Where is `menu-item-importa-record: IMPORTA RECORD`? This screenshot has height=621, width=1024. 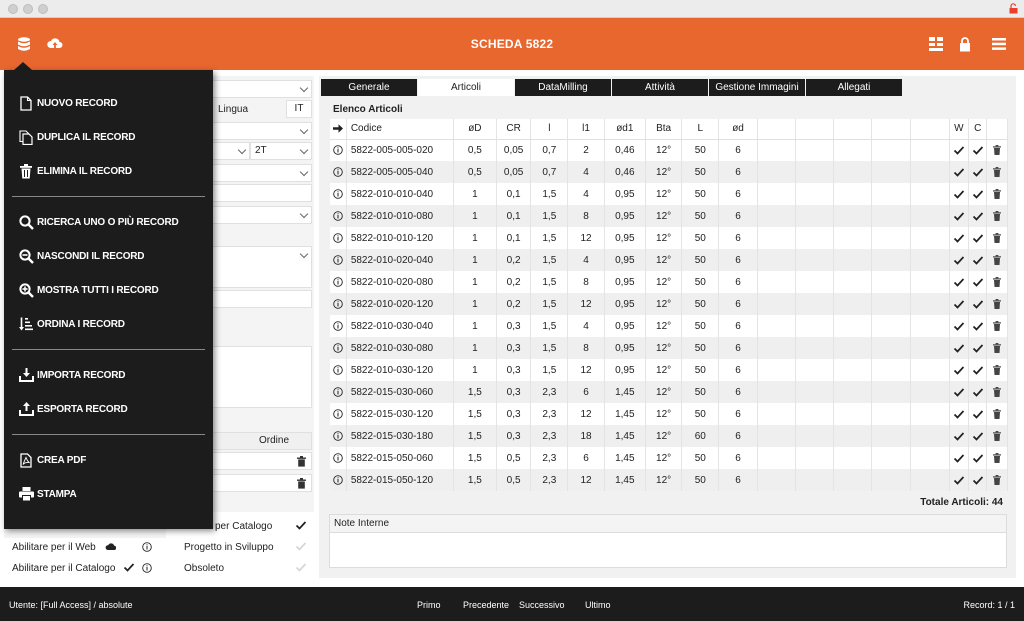
menu-item-importa-record: IMPORTA RECORD is located at coordinates (72, 375).